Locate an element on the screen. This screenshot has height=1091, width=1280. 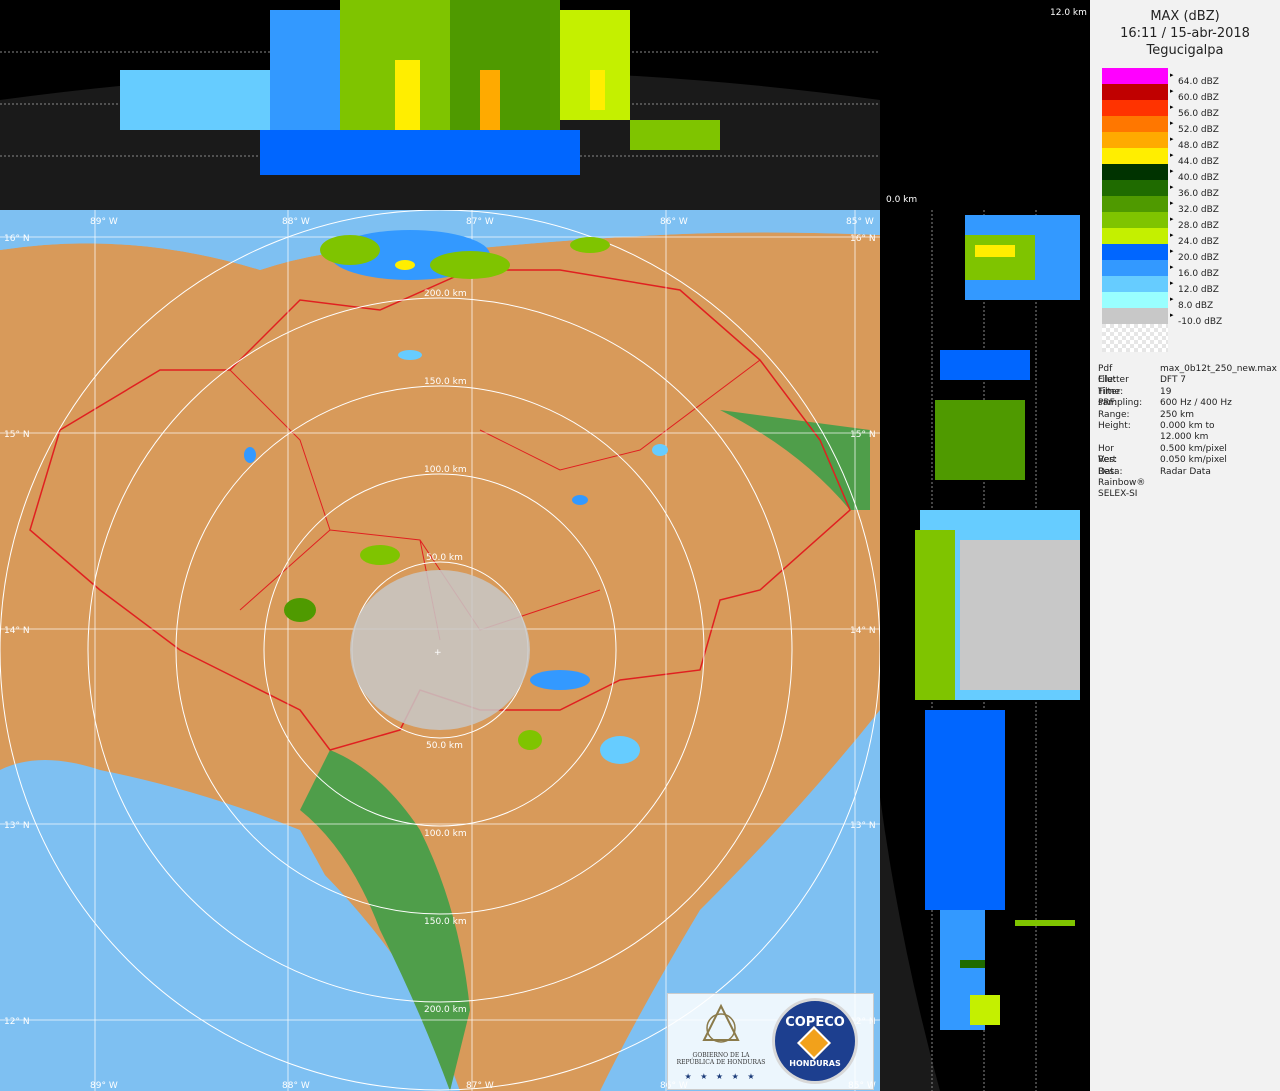
copeco-logo: COPECO HONDURAS is located at coordinates (815, 1041).